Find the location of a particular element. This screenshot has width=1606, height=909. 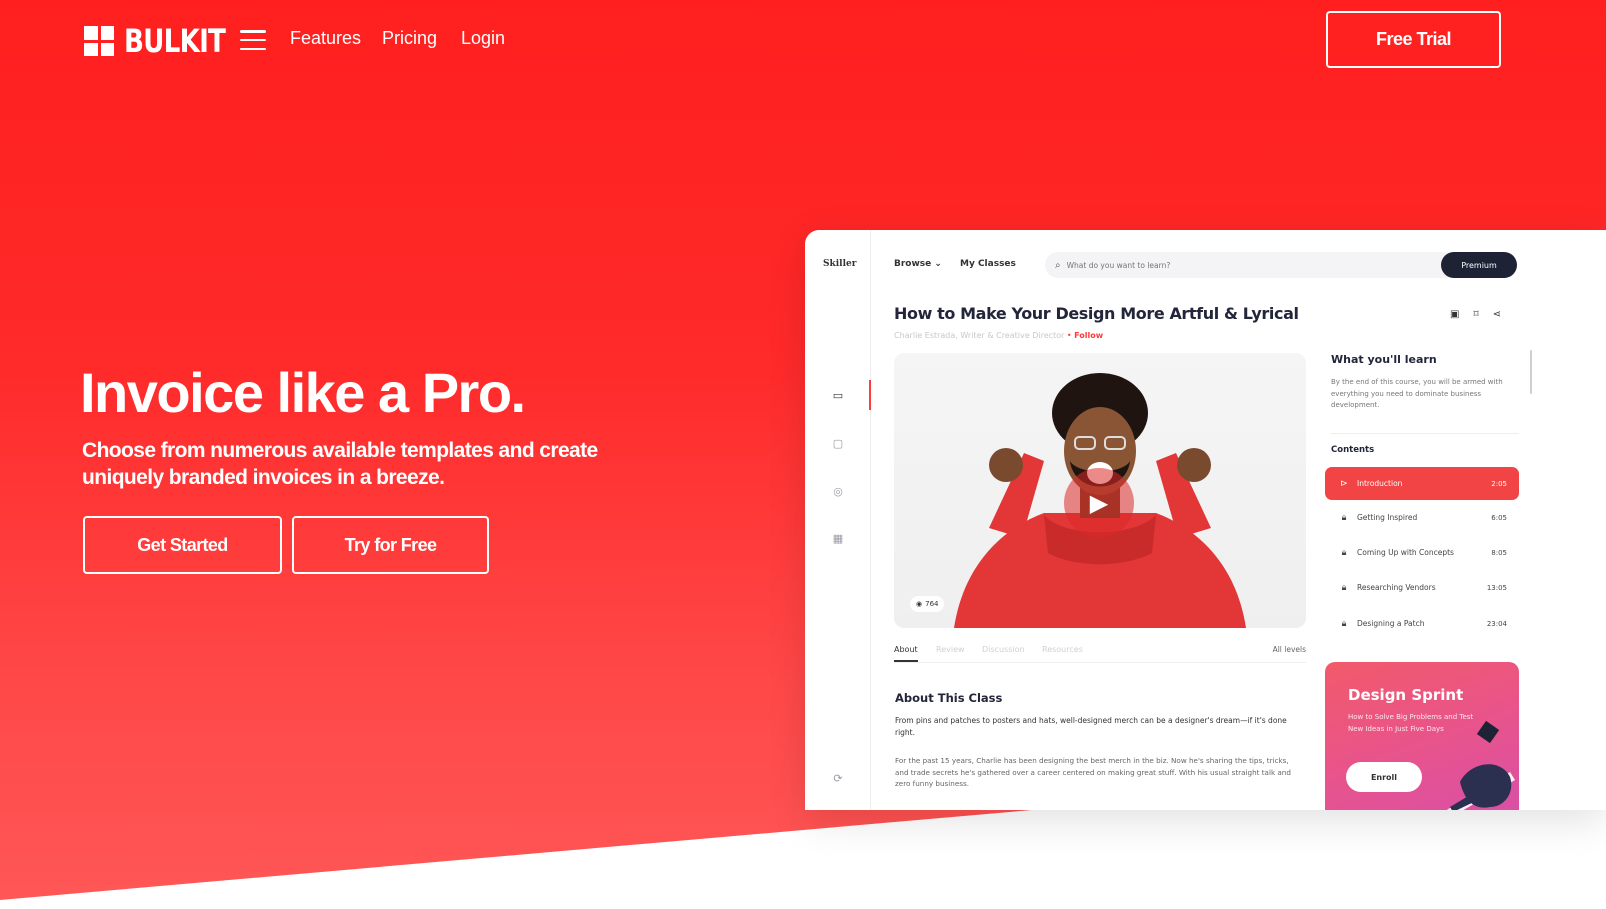

nav-link-login: Login is located at coordinates (483, 38).